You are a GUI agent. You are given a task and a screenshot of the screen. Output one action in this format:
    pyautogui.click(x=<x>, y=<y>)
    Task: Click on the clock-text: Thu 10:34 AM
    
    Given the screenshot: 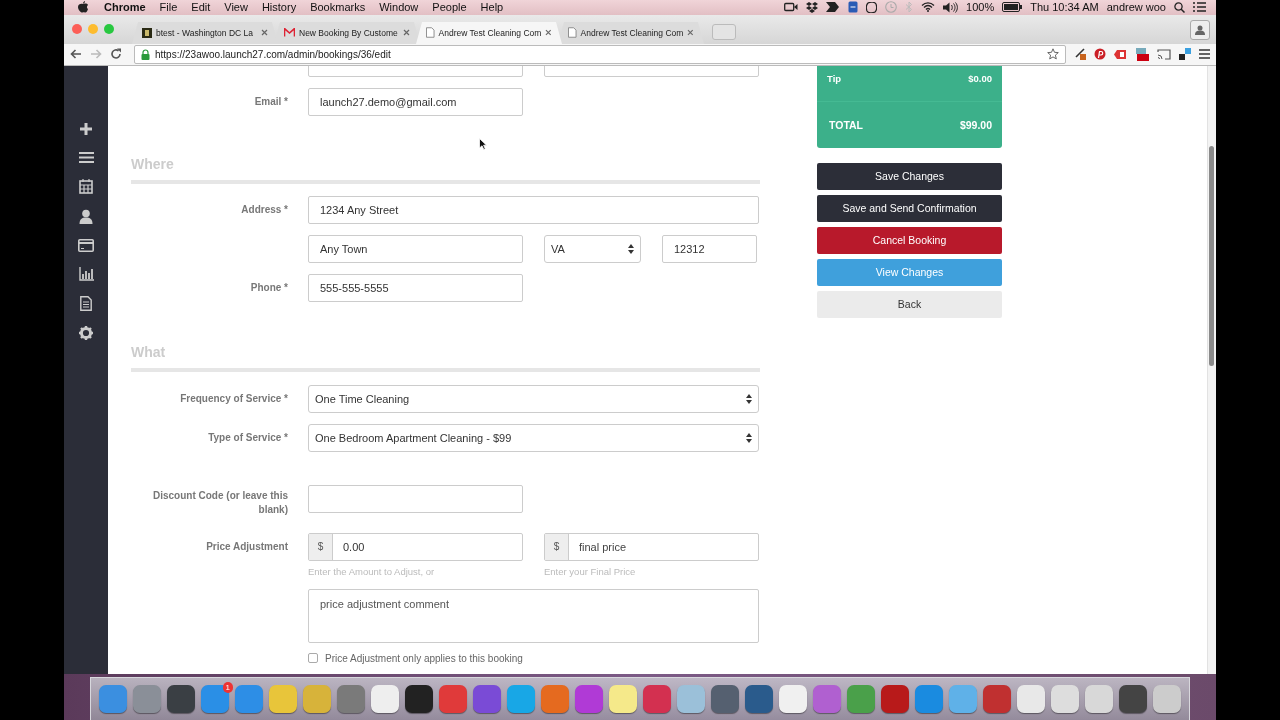 What is the action you would take?
    pyautogui.click(x=1064, y=7)
    